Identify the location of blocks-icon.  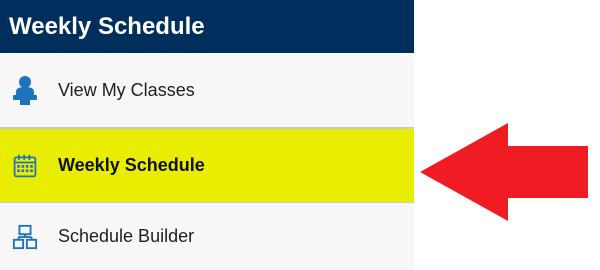
(25, 237).